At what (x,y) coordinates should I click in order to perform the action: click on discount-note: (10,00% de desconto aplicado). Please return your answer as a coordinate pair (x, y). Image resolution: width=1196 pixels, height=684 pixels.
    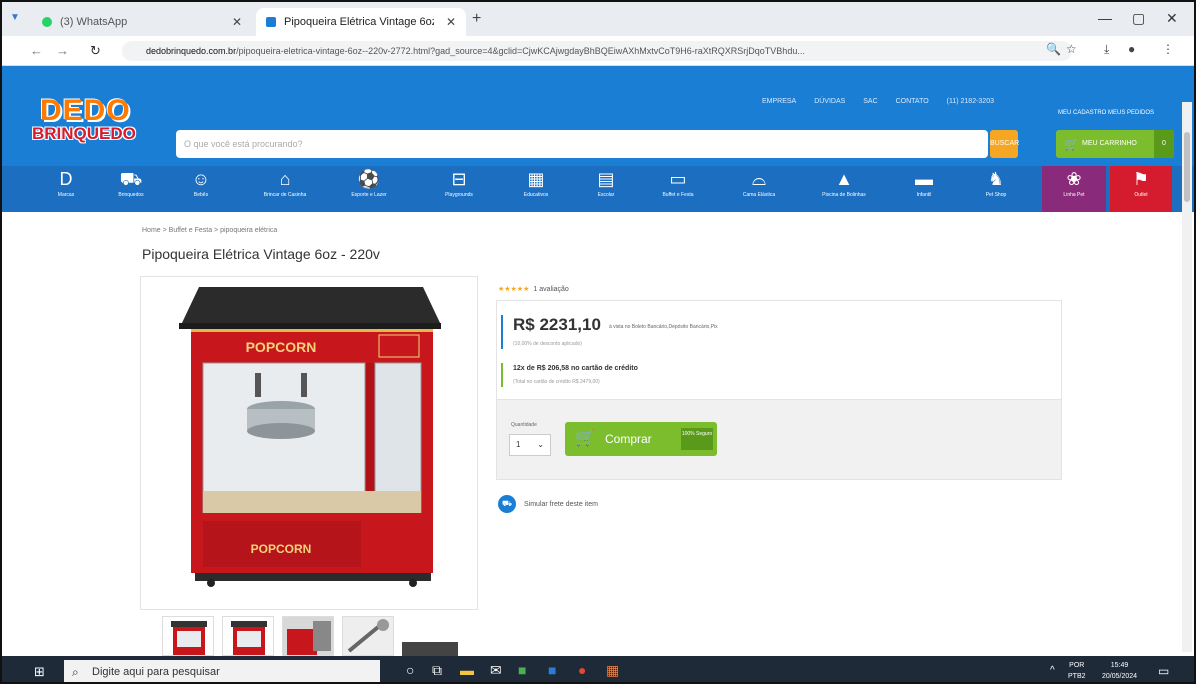
    Looking at the image, I should click on (547, 344).